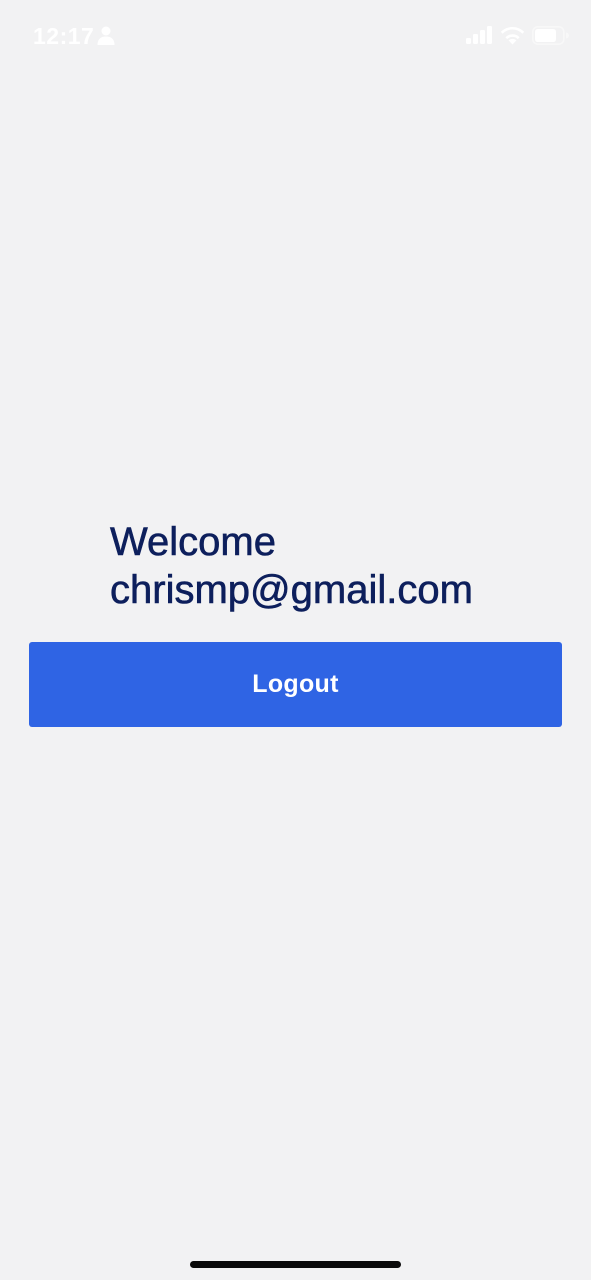  What do you see at coordinates (295, 684) in the screenshot?
I see `logout-button: Logout` at bounding box center [295, 684].